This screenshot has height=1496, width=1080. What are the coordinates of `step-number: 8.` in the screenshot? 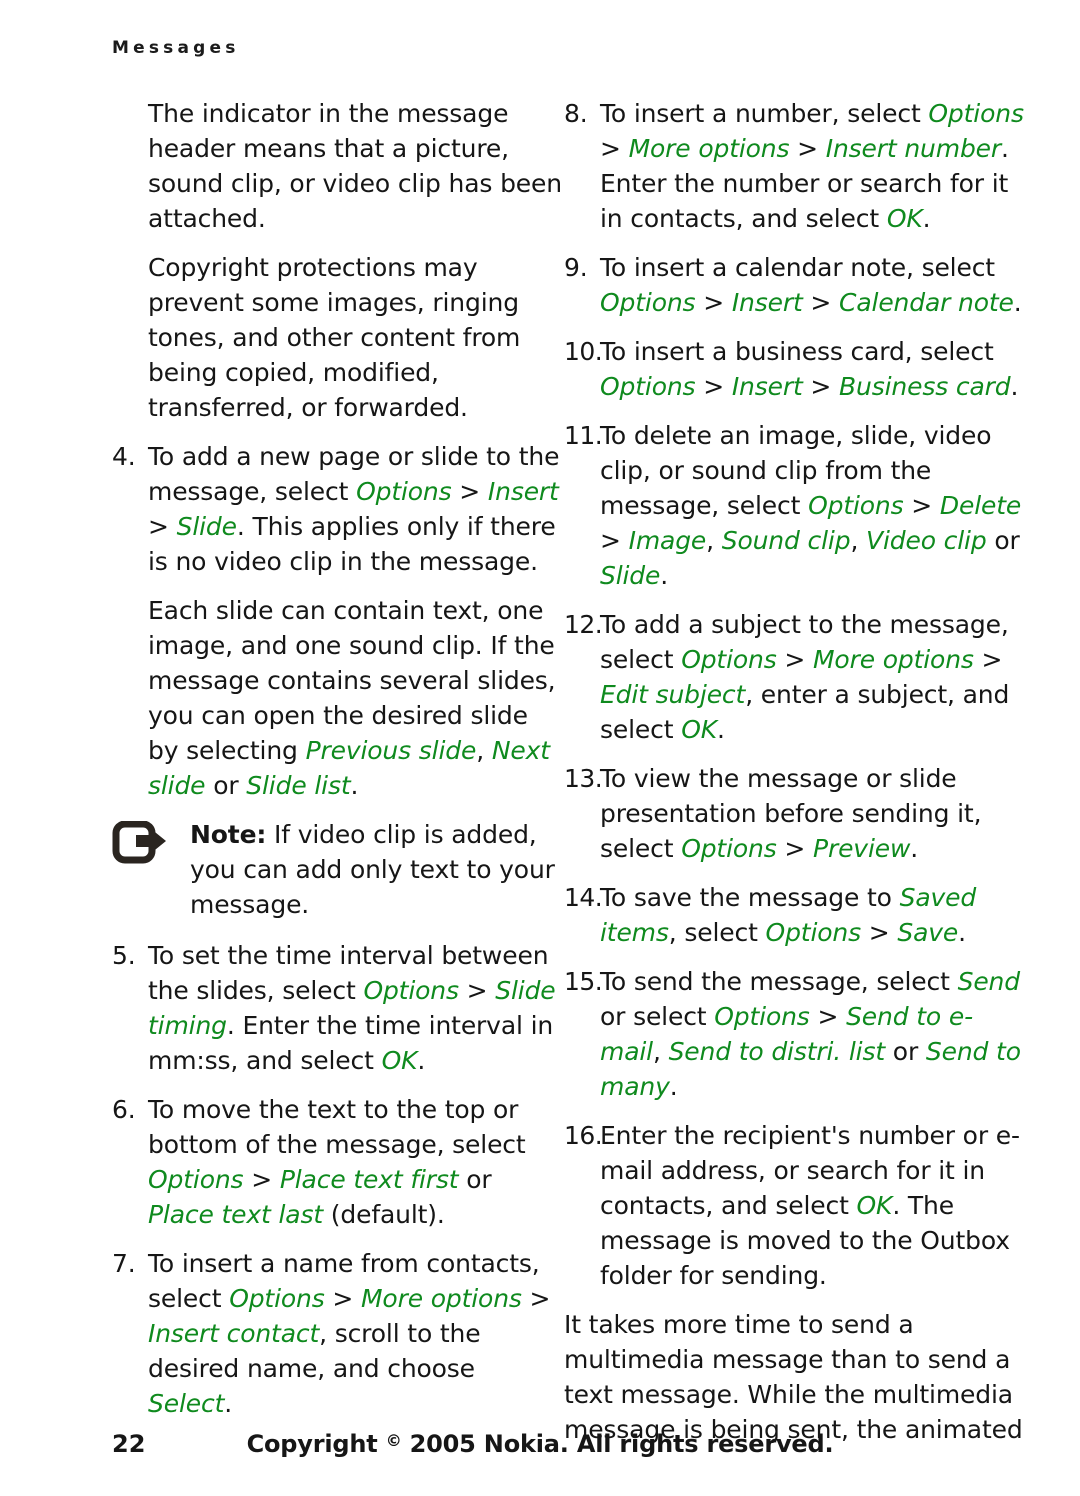 It's located at (576, 113).